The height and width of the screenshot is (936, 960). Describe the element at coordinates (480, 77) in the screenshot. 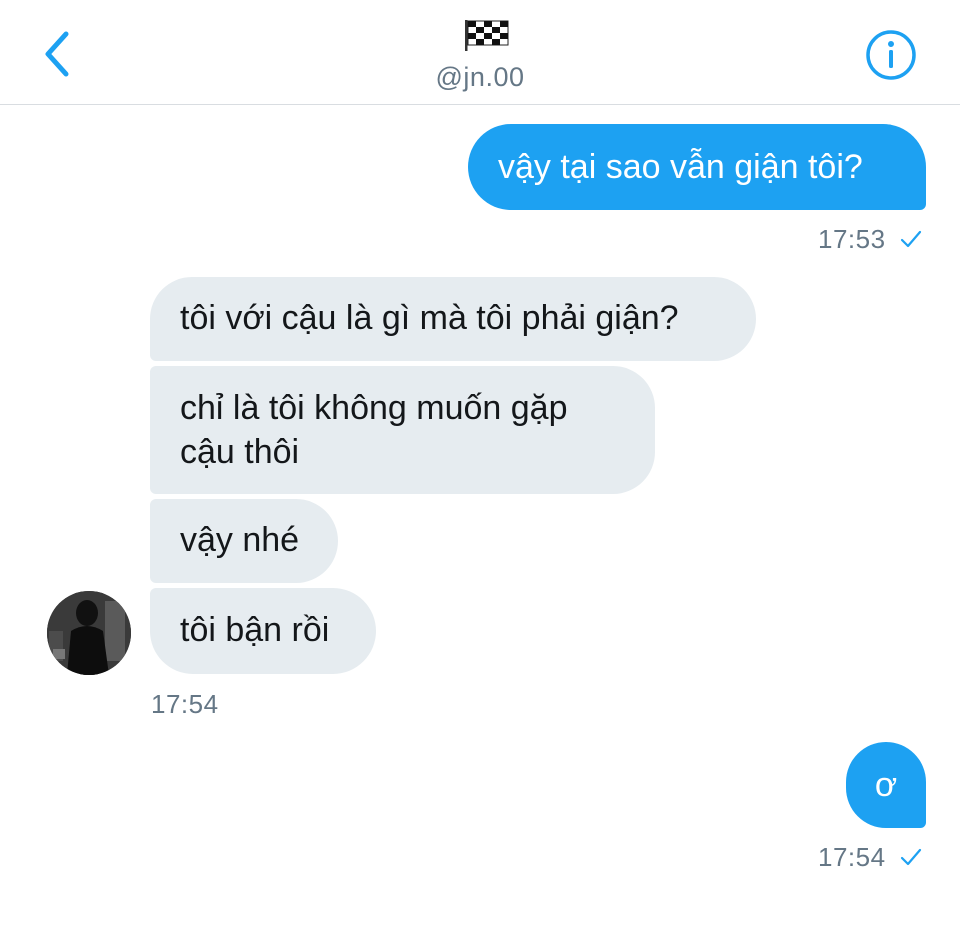

I see `conversation-handle: @jn.00` at that location.